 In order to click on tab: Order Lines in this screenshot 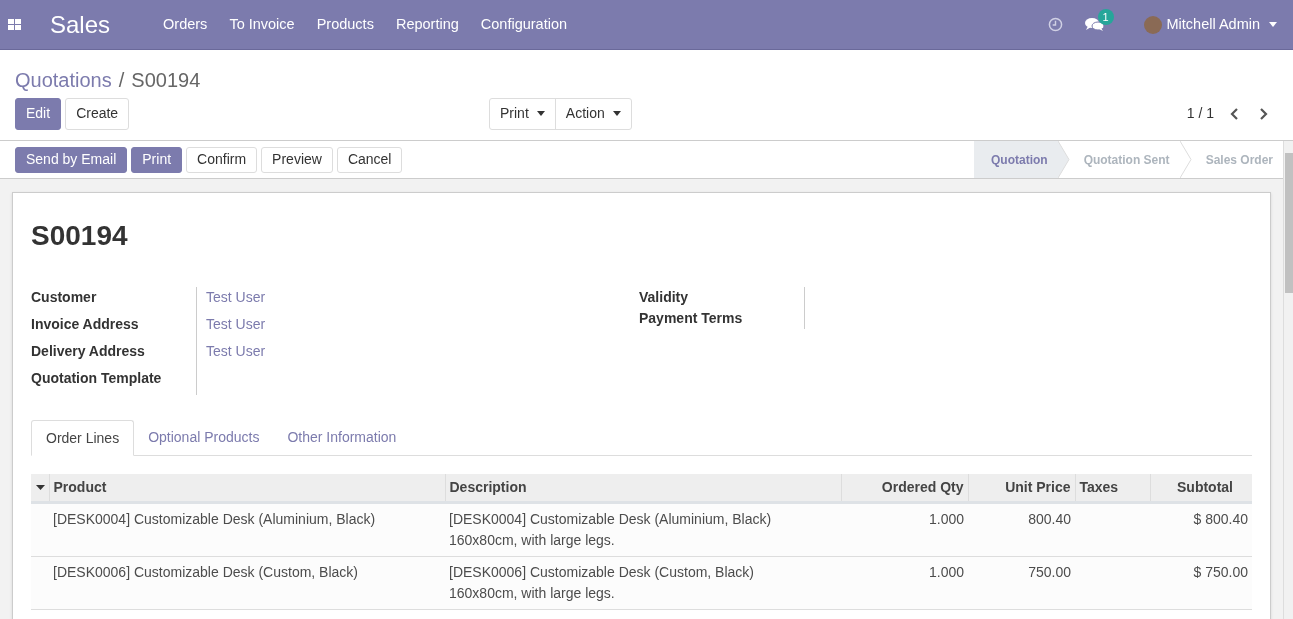, I will do `click(83, 438)`.